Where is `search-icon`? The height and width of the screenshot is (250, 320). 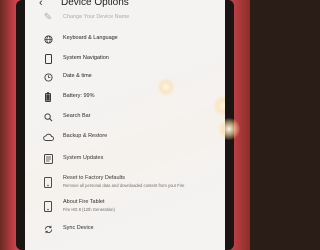 search-icon is located at coordinates (48, 117).